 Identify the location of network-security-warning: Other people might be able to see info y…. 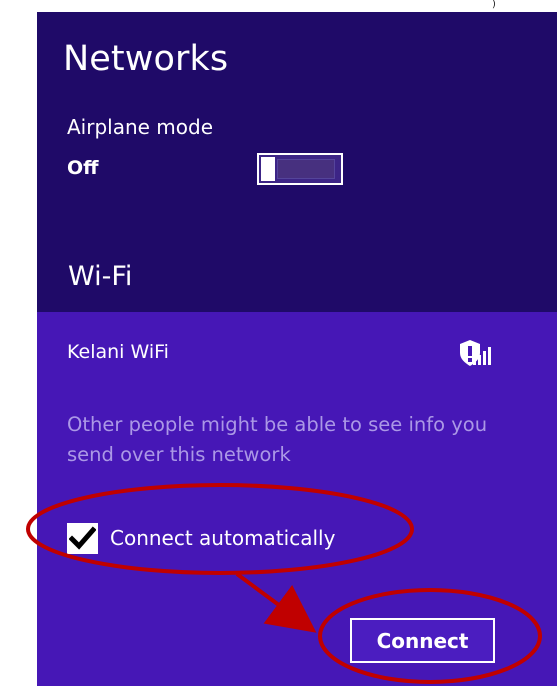
(277, 439).